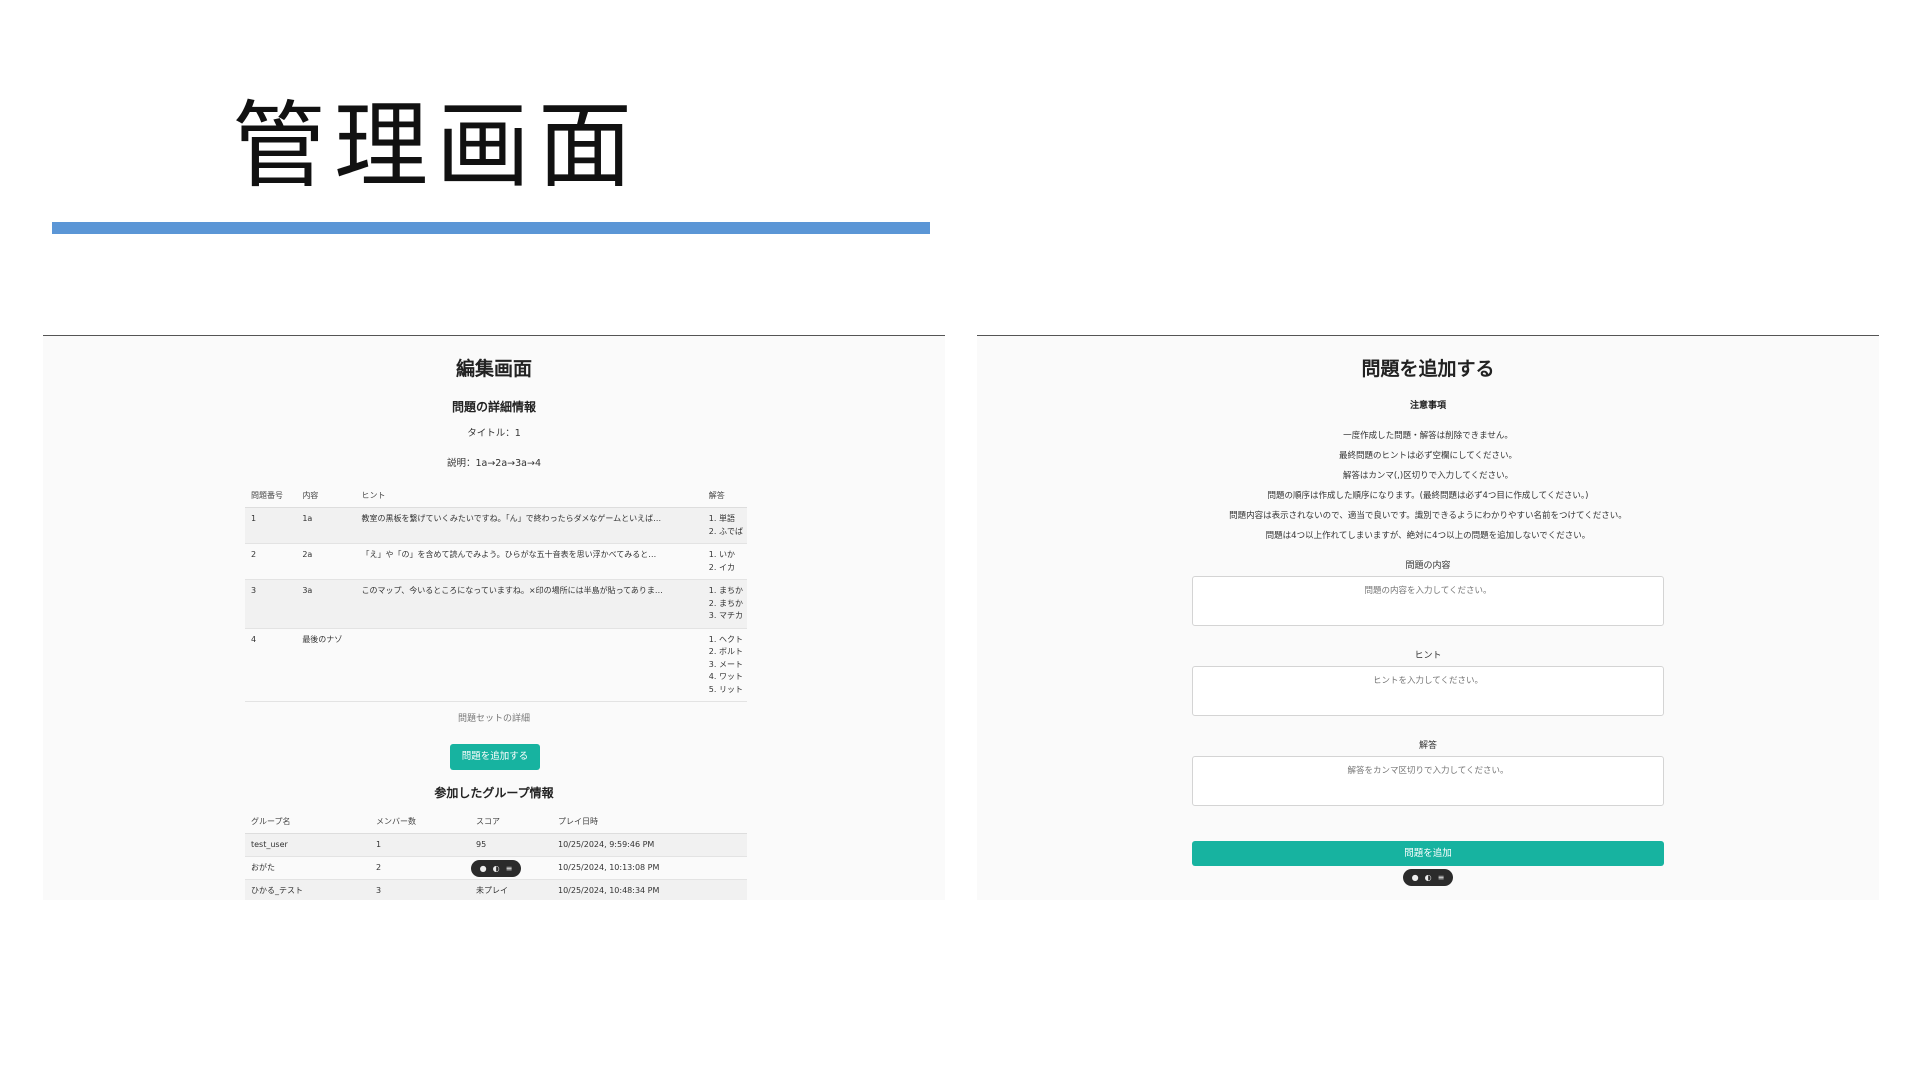 This screenshot has width=1920, height=1080. Describe the element at coordinates (326, 561) in the screenshot. I see `cell-content: 2a` at that location.